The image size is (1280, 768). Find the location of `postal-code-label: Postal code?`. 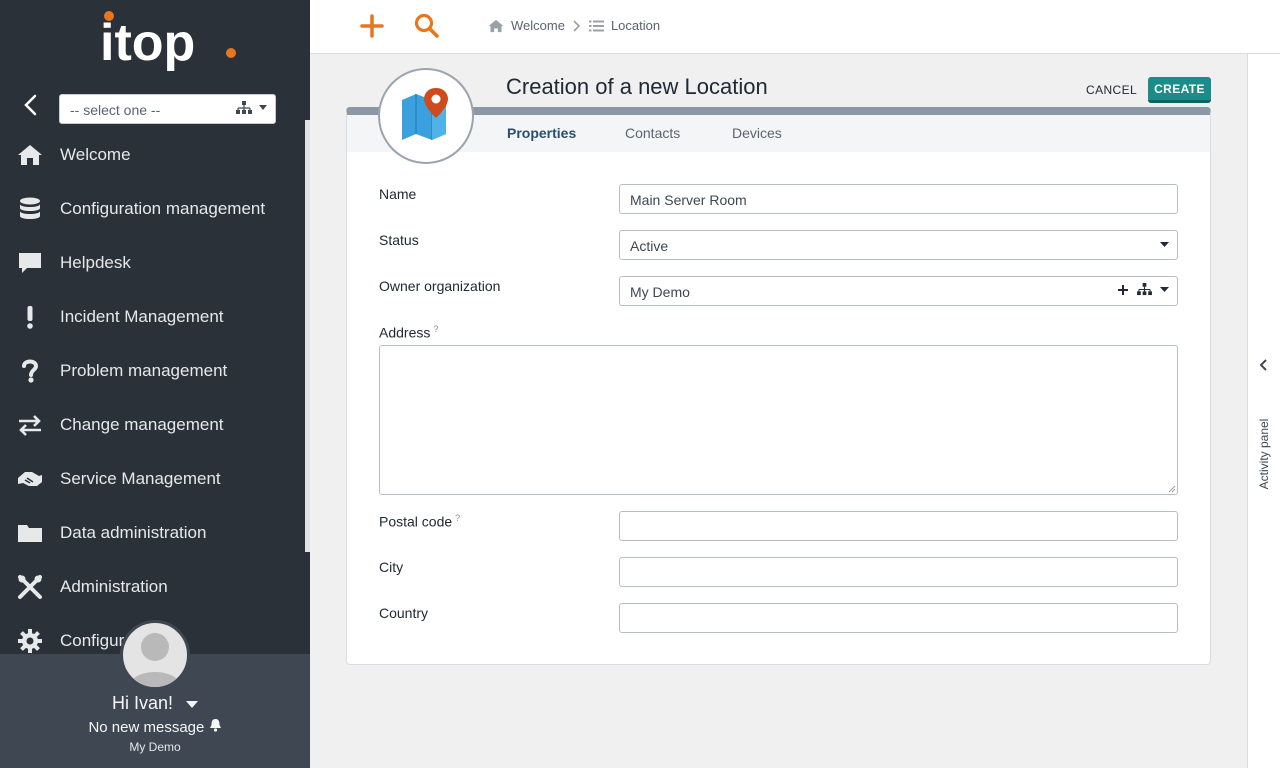

postal-code-label: Postal code? is located at coordinates (419, 521).